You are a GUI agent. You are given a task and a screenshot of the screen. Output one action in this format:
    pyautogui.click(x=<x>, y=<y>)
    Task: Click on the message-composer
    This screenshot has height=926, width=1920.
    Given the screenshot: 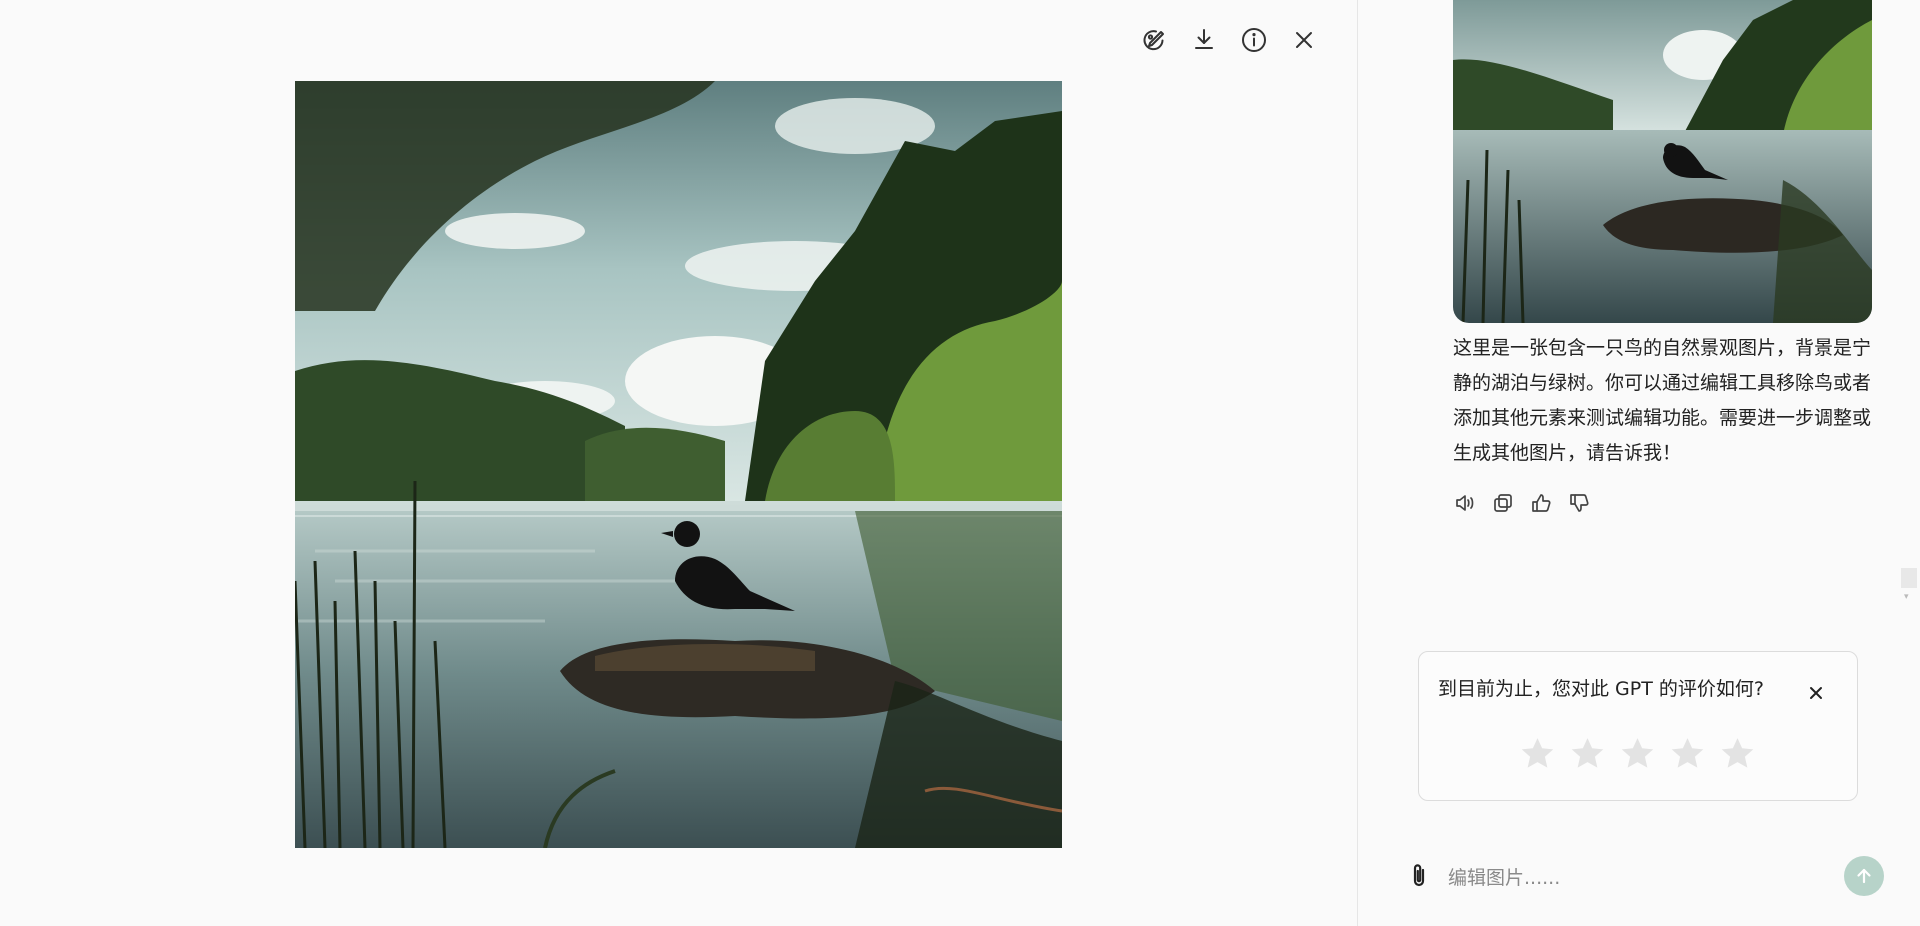 What is the action you would take?
    pyautogui.click(x=1639, y=880)
    